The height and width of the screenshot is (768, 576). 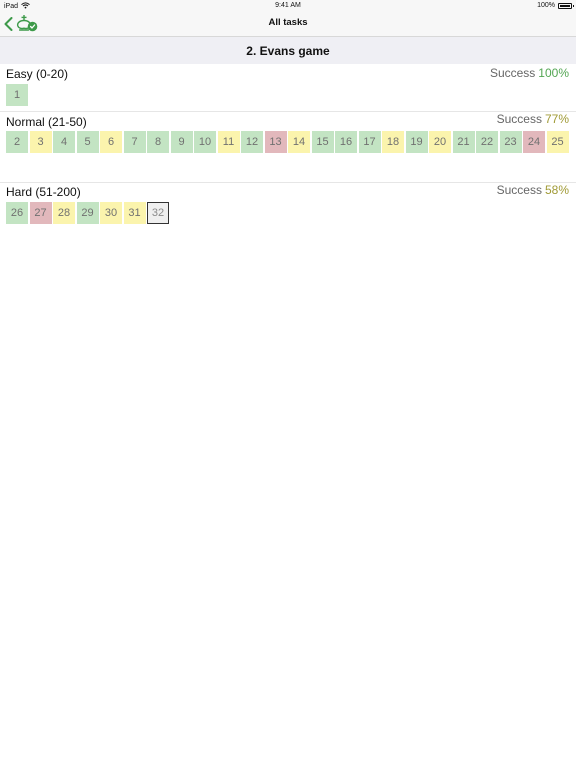 What do you see at coordinates (416, 142) in the screenshot?
I see `task-tile: 19` at bounding box center [416, 142].